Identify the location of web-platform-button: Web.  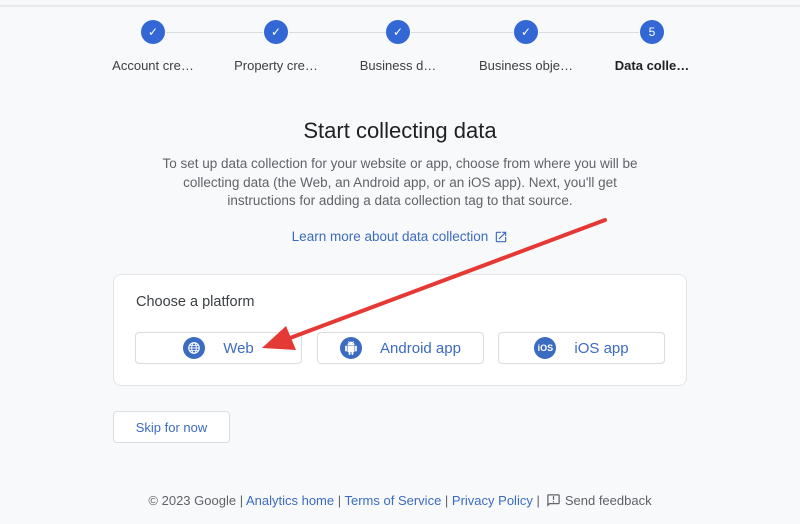
(218, 348).